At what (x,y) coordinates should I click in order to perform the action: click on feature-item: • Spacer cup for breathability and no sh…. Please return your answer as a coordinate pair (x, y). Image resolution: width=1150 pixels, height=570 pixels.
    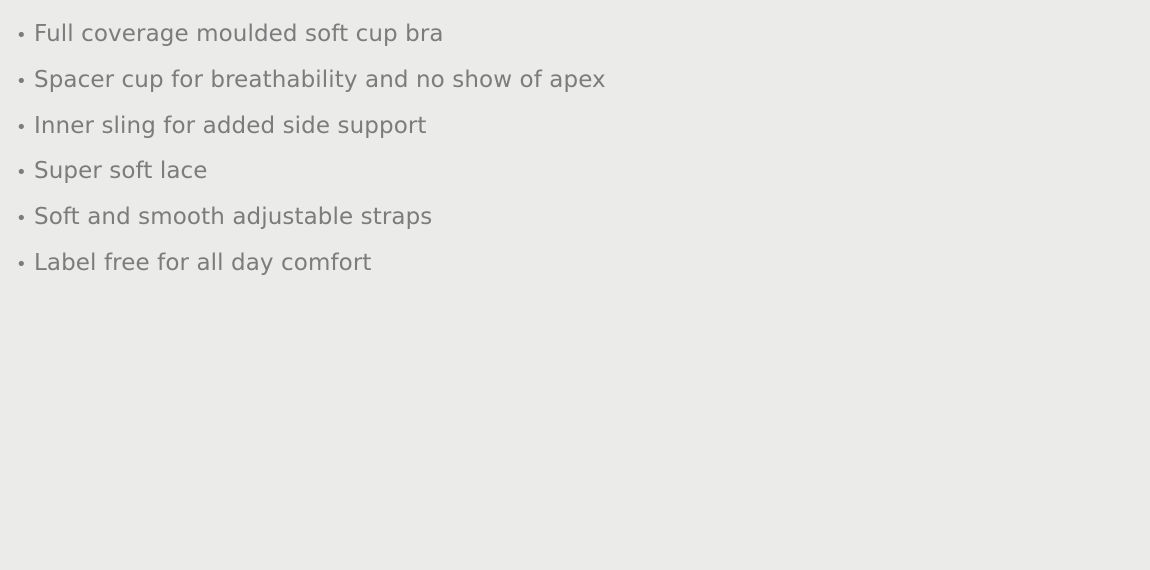
    Looking at the image, I should click on (311, 88).